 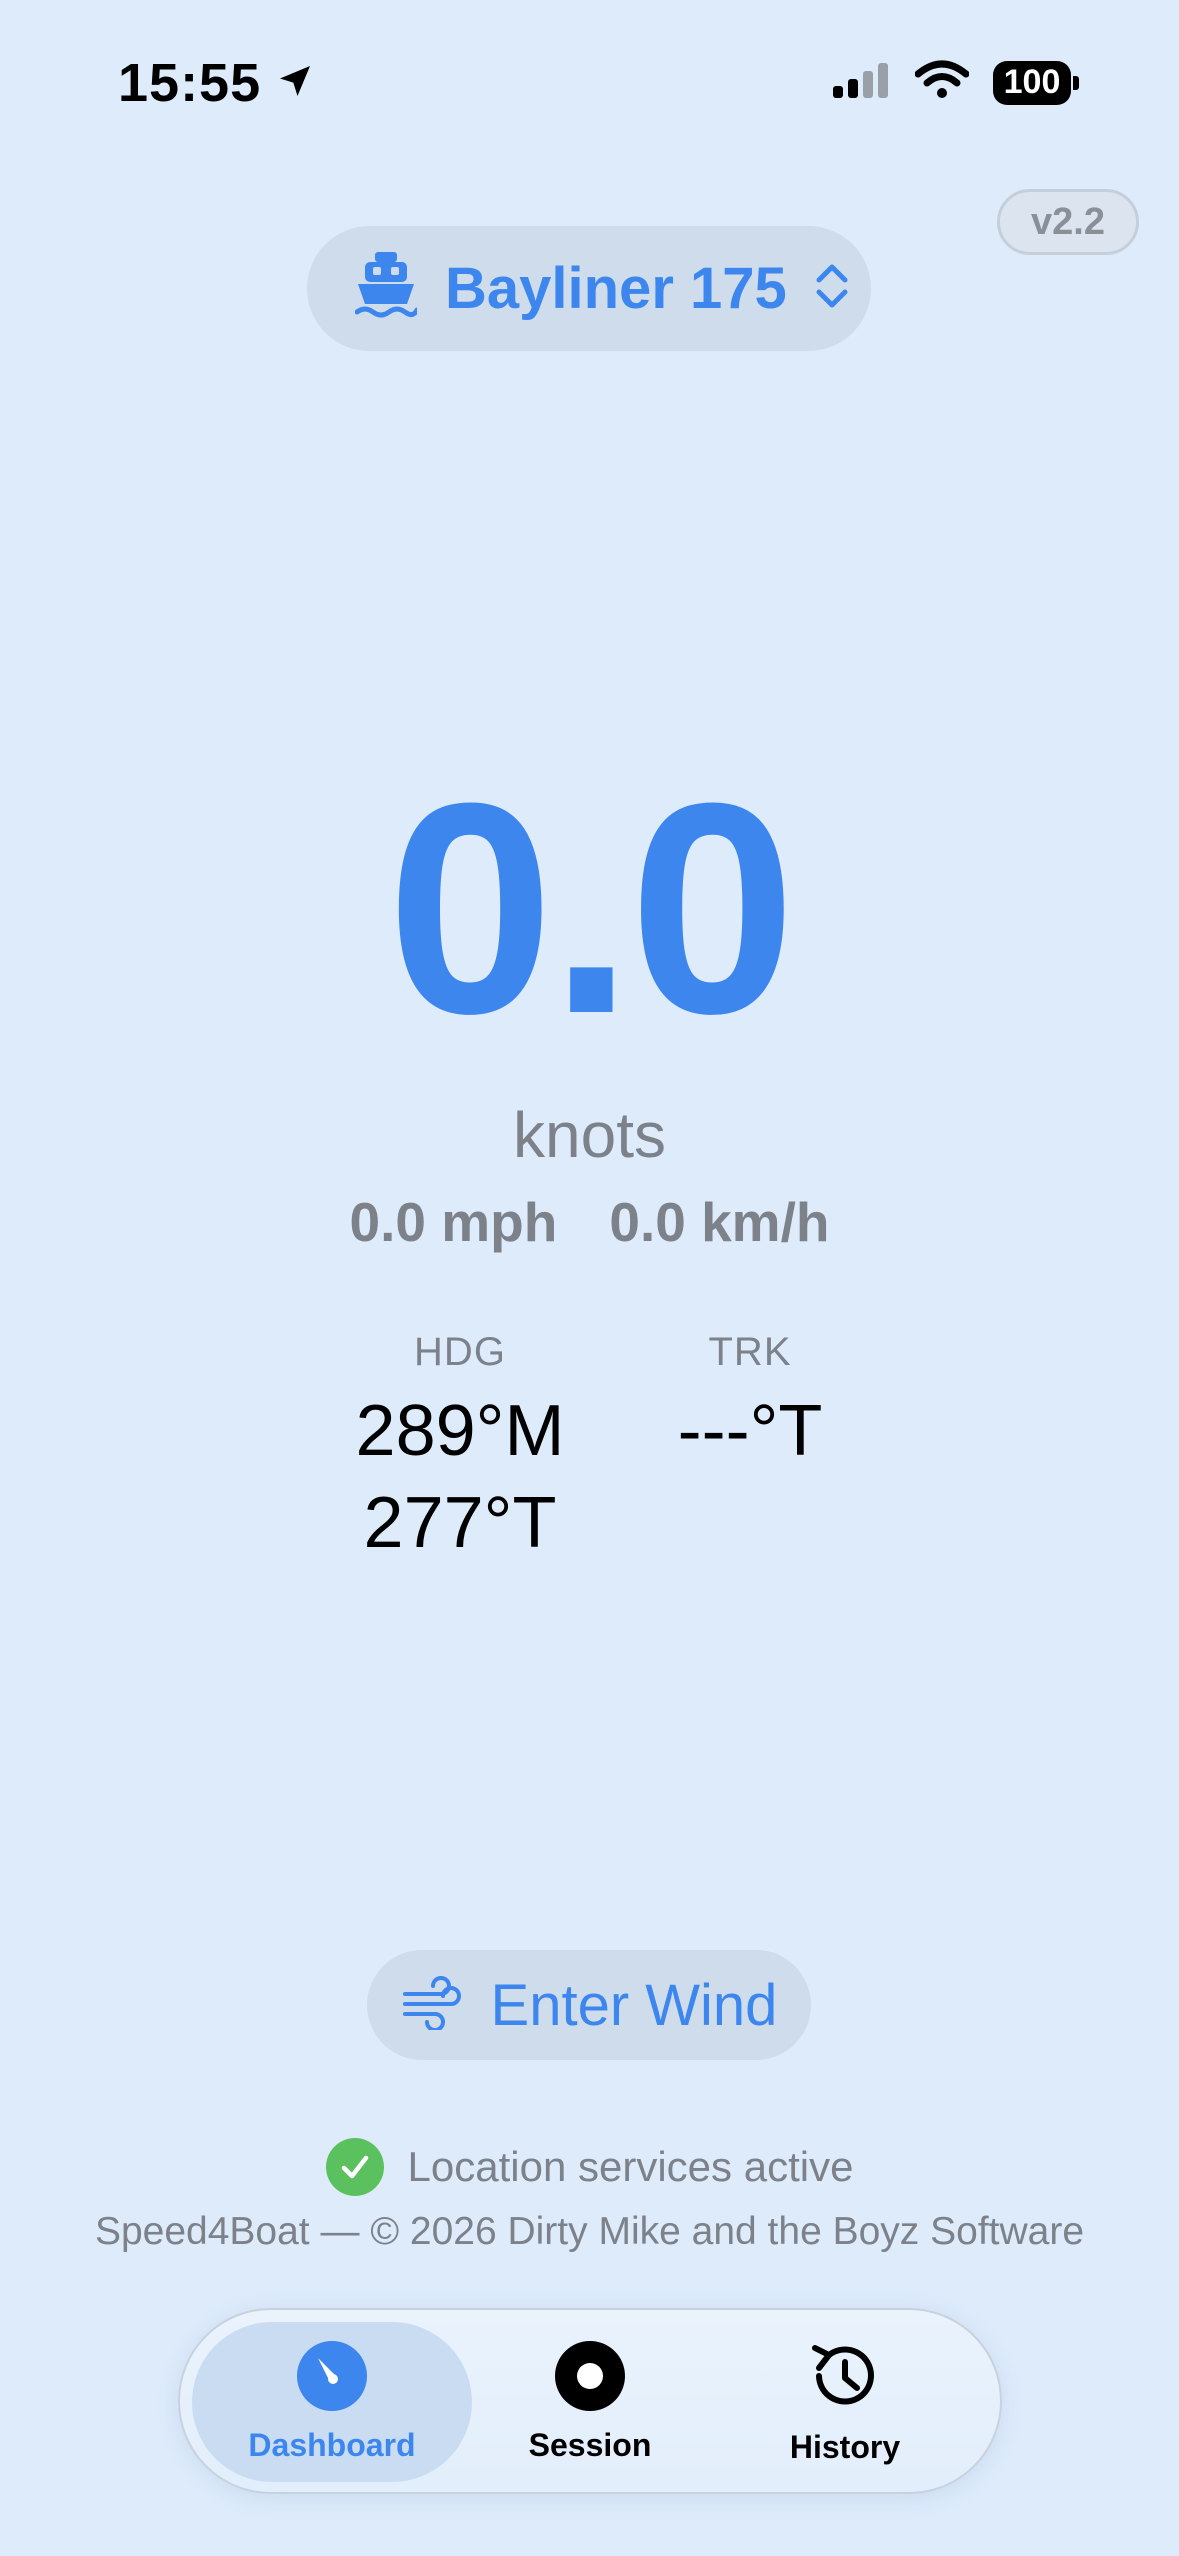 I want to click on checkmark-icon, so click(x=354, y=2167).